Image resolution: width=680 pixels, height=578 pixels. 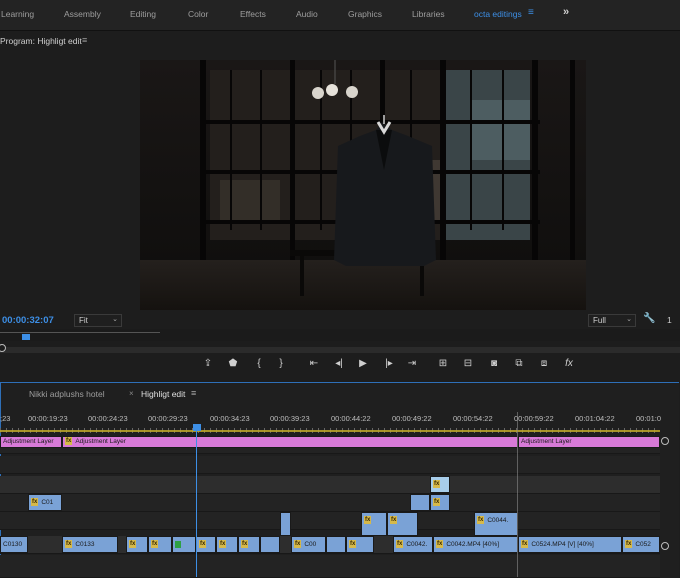 What do you see at coordinates (14, 544) in the screenshot?
I see `clip-c0130: C0130` at bounding box center [14, 544].